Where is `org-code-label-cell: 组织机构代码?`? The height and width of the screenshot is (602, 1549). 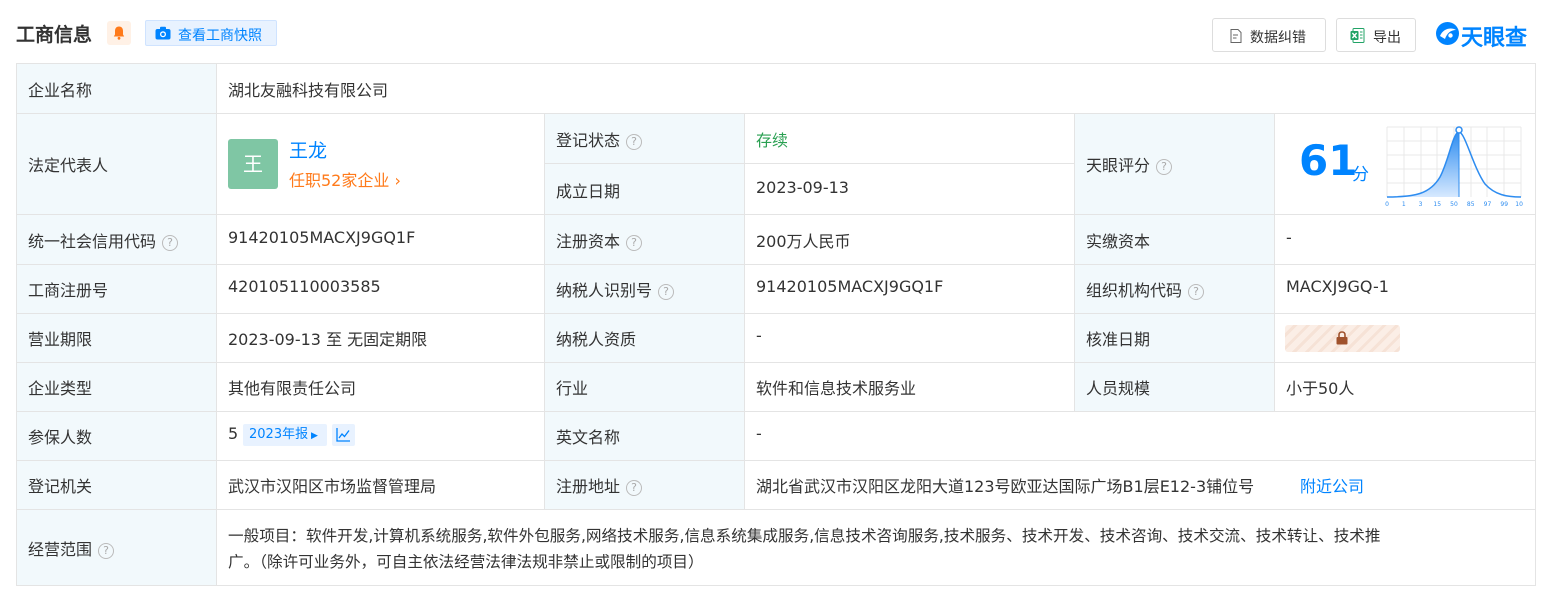
org-code-label-cell: 组织机构代码? is located at coordinates (1175, 289).